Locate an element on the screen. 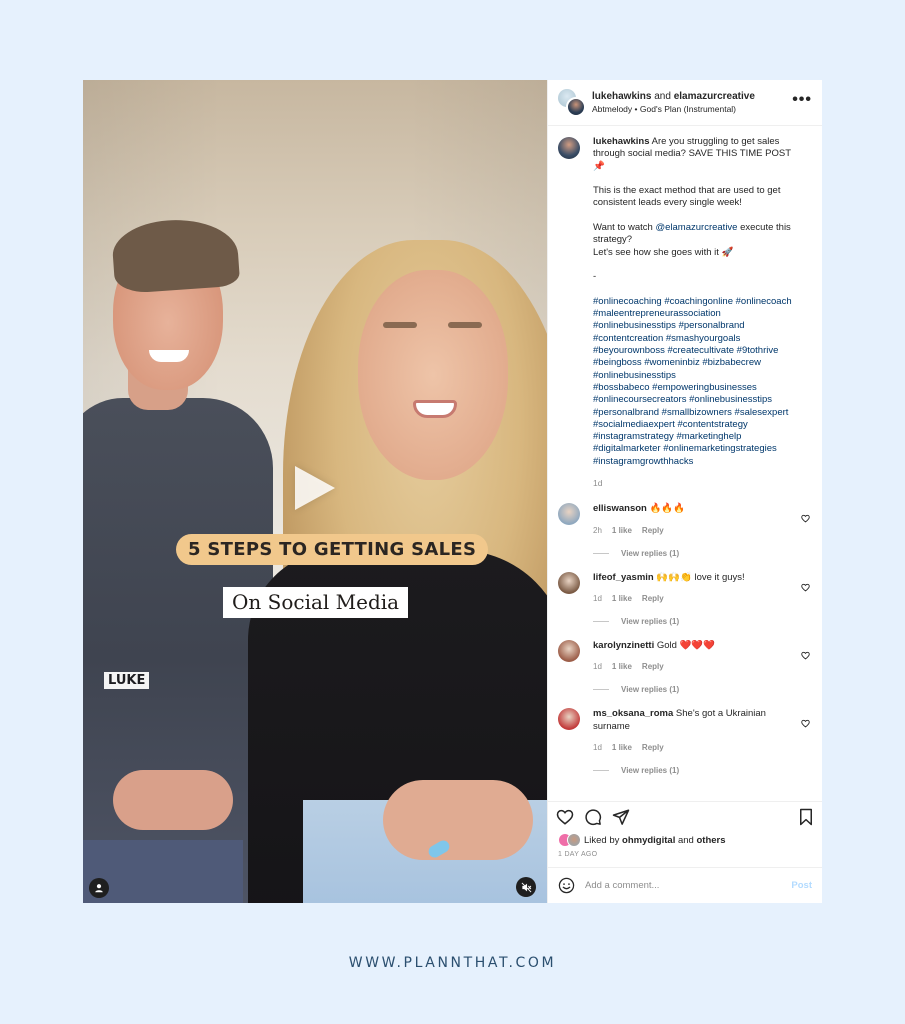 This screenshot has height=1024, width=905. more-options-icon: ••• is located at coordinates (802, 101).